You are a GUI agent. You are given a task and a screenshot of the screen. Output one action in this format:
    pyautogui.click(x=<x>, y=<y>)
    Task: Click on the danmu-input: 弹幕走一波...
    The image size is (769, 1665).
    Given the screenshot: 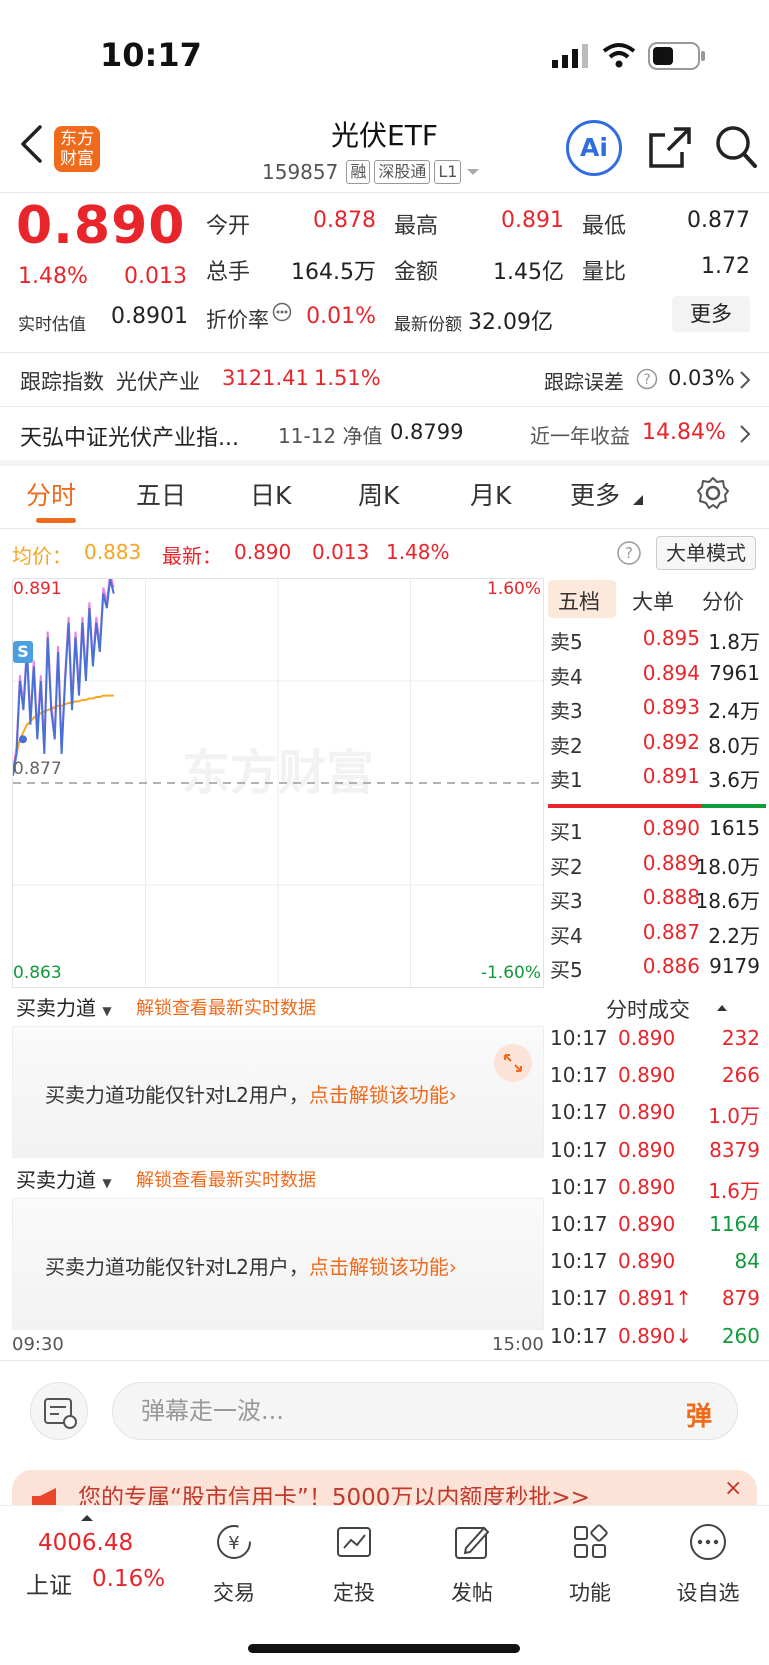 What is the action you would take?
    pyautogui.click(x=425, y=1411)
    